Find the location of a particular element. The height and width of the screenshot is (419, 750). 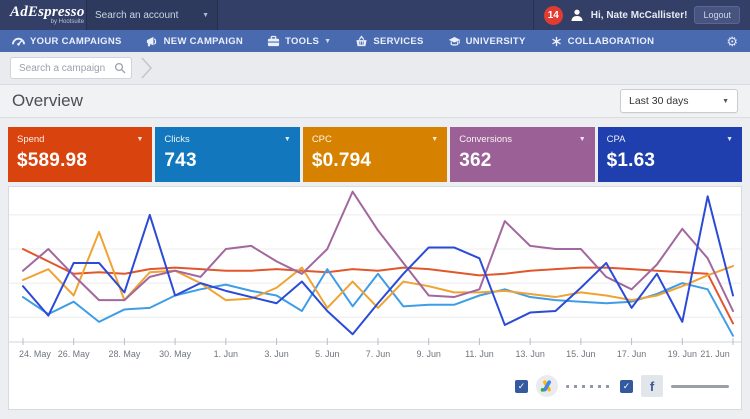

x-axis-label: 15. Jun is located at coordinates (580, 354).